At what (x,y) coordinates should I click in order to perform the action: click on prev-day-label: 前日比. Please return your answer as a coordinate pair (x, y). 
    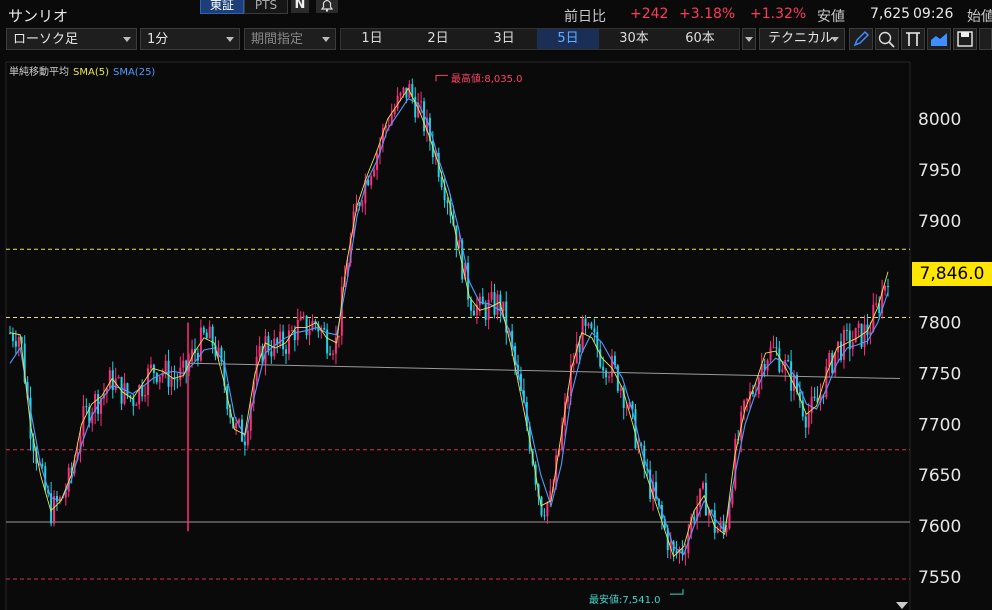
    Looking at the image, I should click on (585, 17).